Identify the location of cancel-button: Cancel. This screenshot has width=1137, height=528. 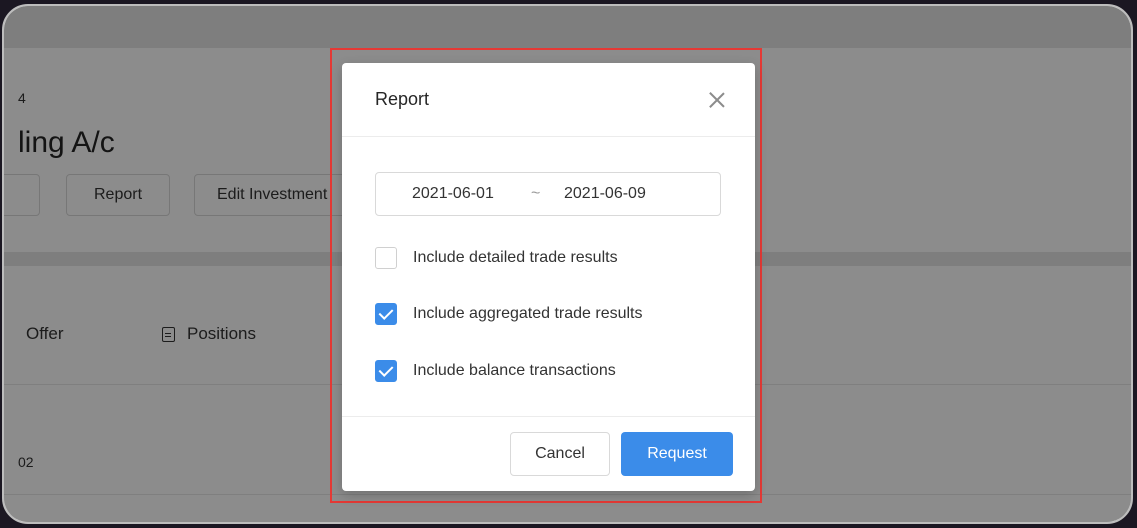
(560, 454).